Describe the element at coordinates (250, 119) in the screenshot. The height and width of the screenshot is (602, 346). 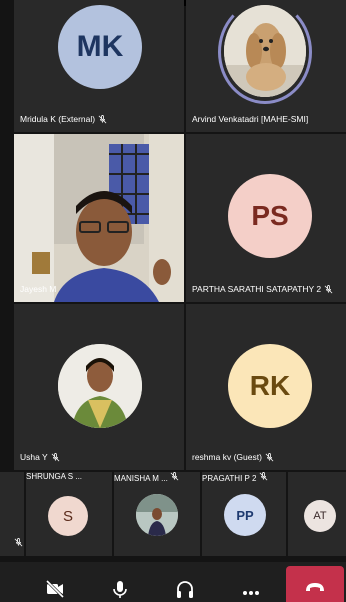
I see `participant-name-arvind: Arvind Venkatadri [MAHE-SMI]` at that location.